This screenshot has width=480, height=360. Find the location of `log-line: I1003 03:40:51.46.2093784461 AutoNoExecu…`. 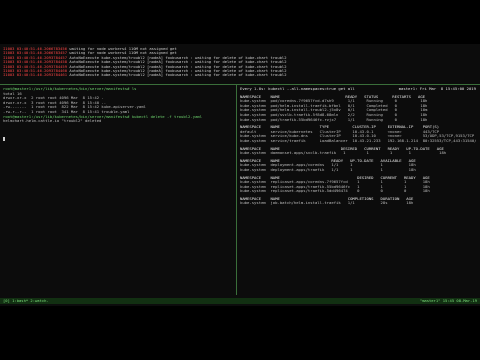

log-line: I1003 03:40:51.46.2093784461 AutoNoExecu… is located at coordinates (240, 75).